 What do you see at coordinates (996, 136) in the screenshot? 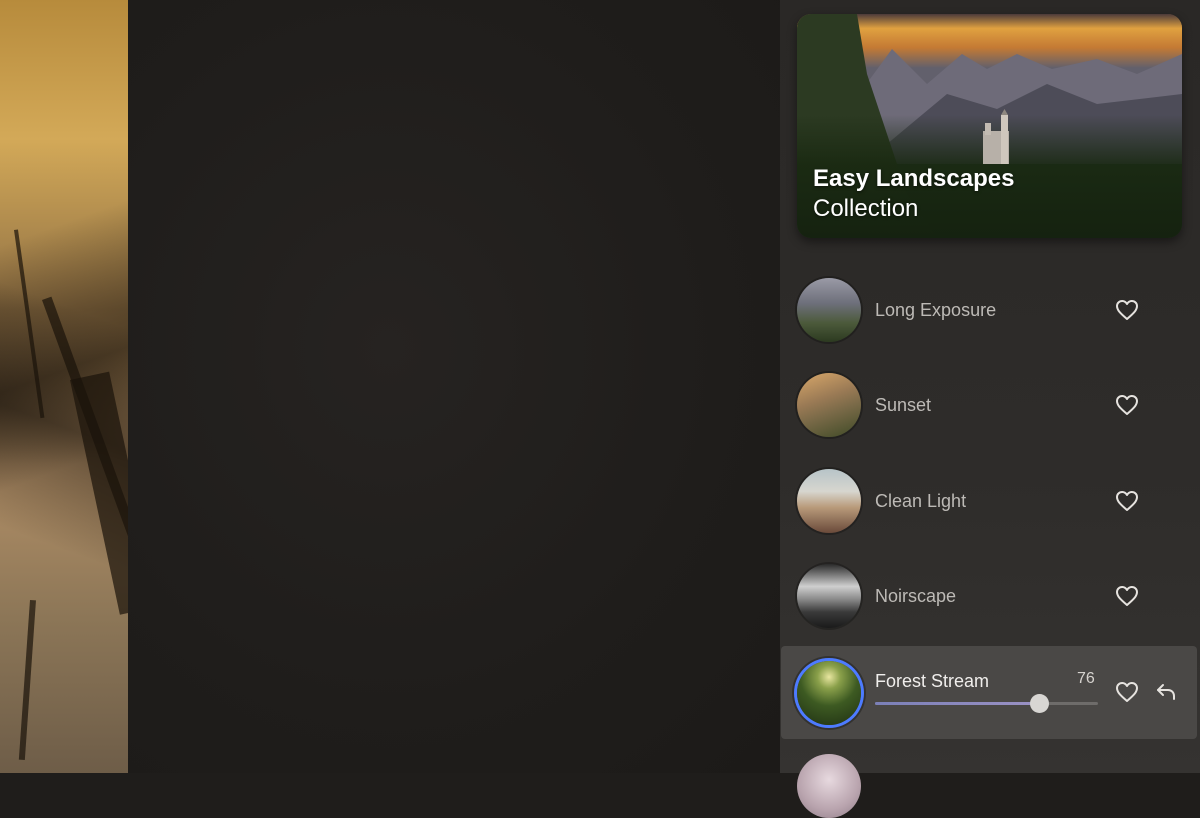
I see `castle-graphic` at bounding box center [996, 136].